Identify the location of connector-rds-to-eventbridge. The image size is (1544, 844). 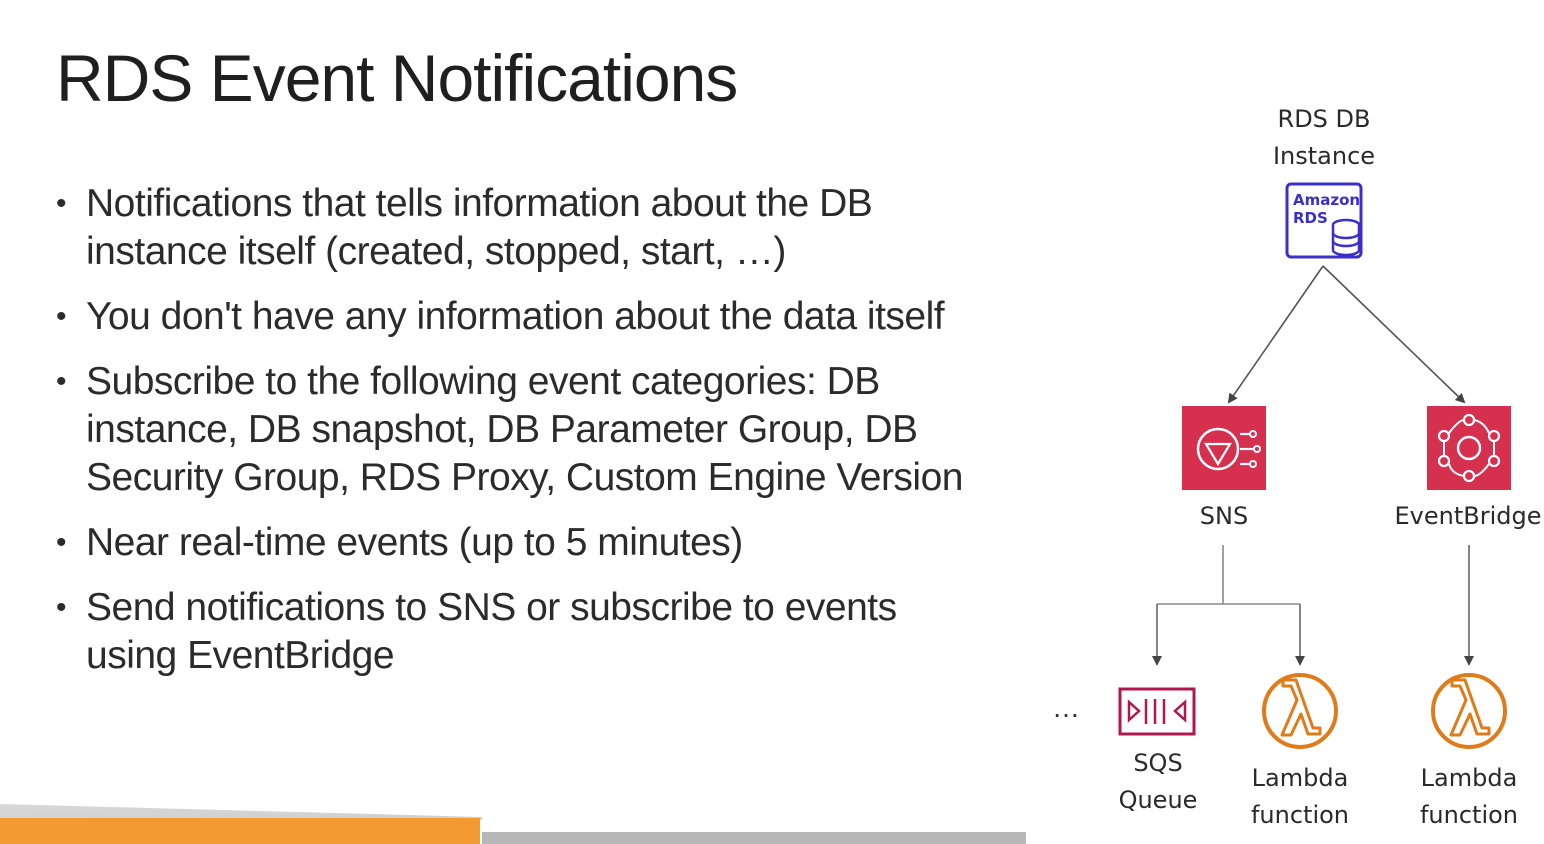
(1394, 334).